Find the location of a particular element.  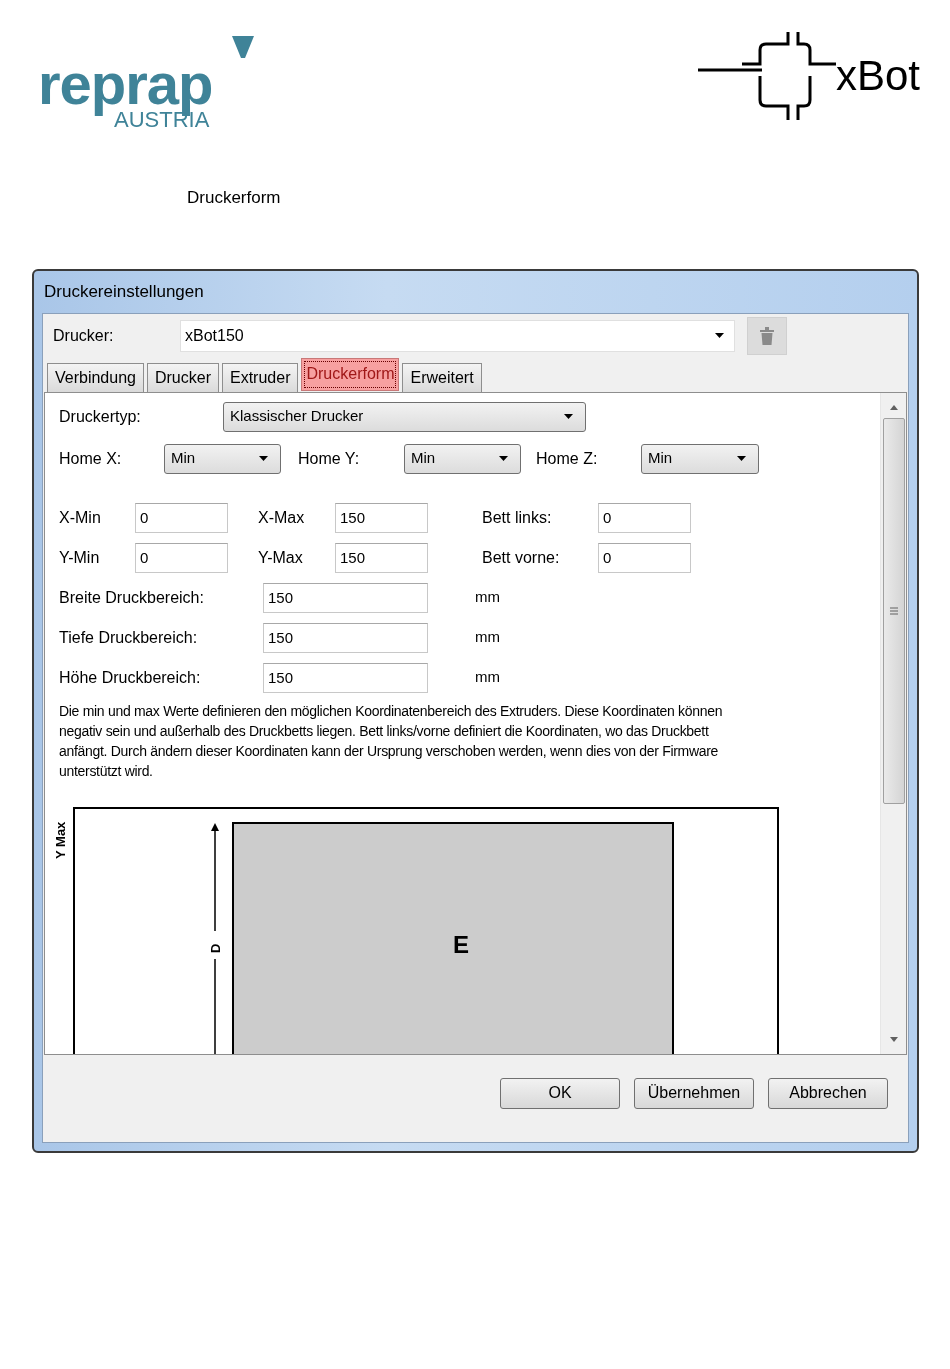

scroll-thumb is located at coordinates (893, 610).